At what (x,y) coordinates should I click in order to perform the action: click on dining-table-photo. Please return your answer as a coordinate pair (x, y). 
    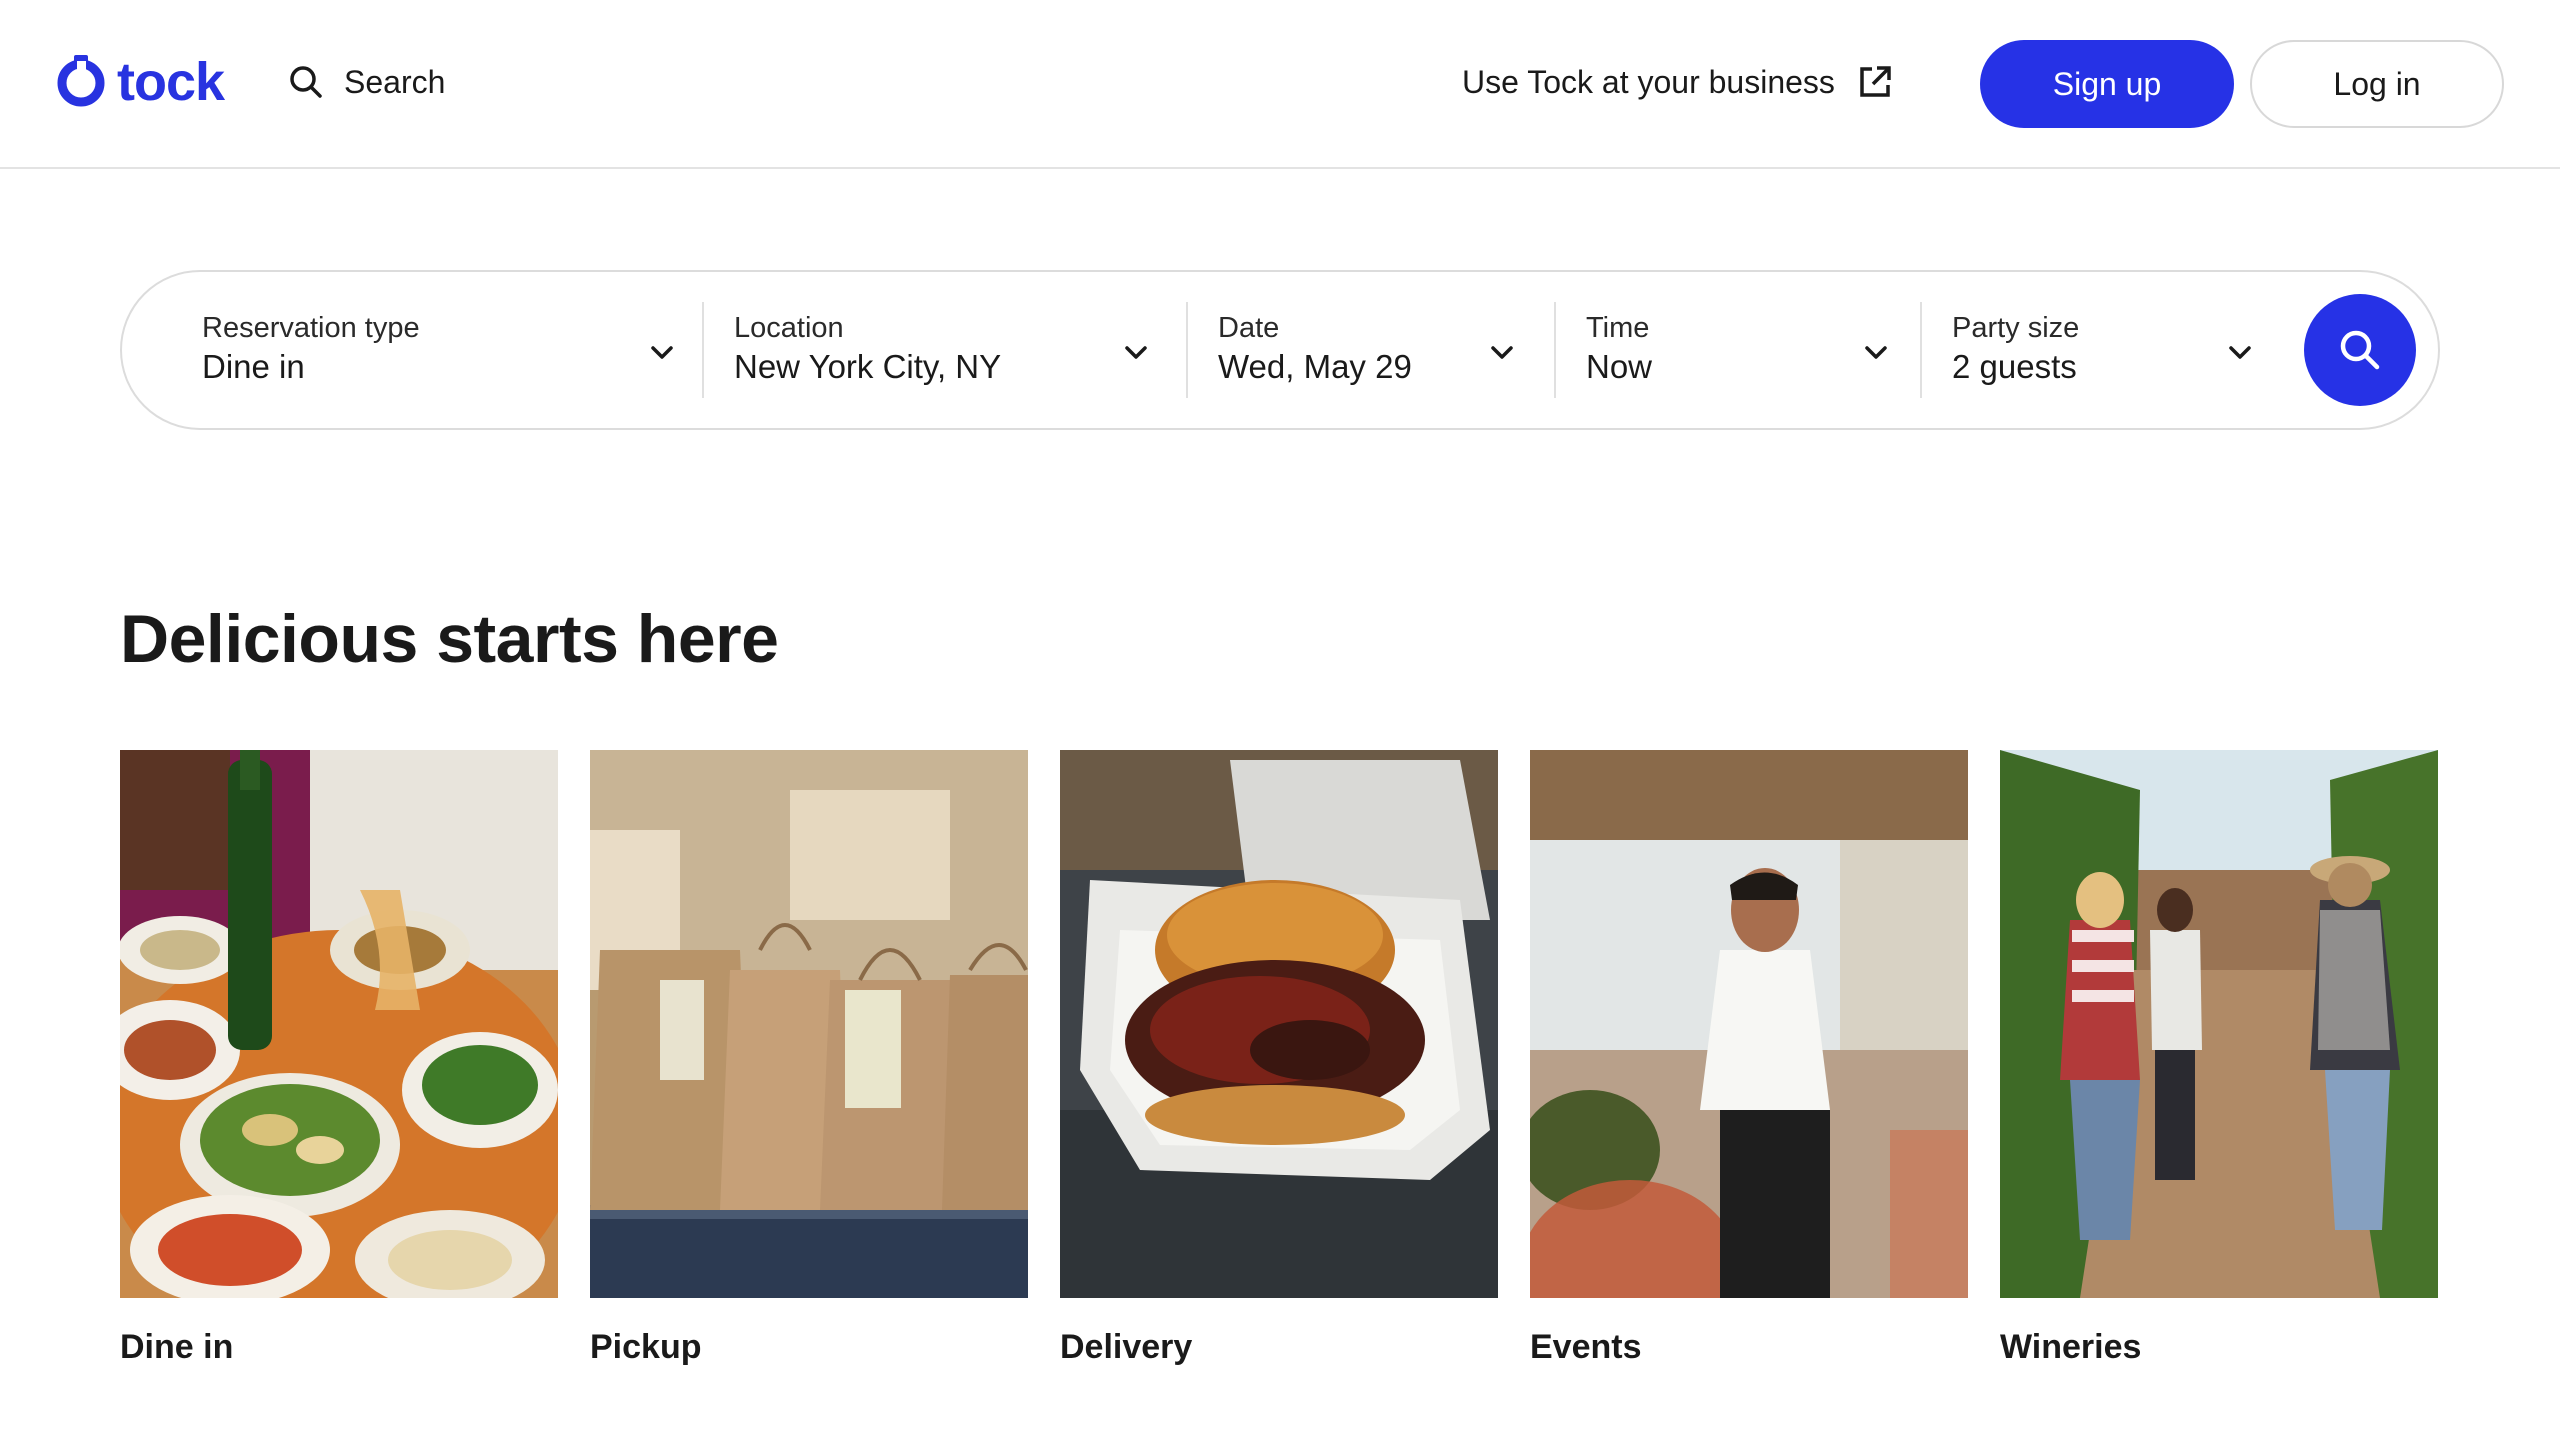
    Looking at the image, I should click on (339, 1024).